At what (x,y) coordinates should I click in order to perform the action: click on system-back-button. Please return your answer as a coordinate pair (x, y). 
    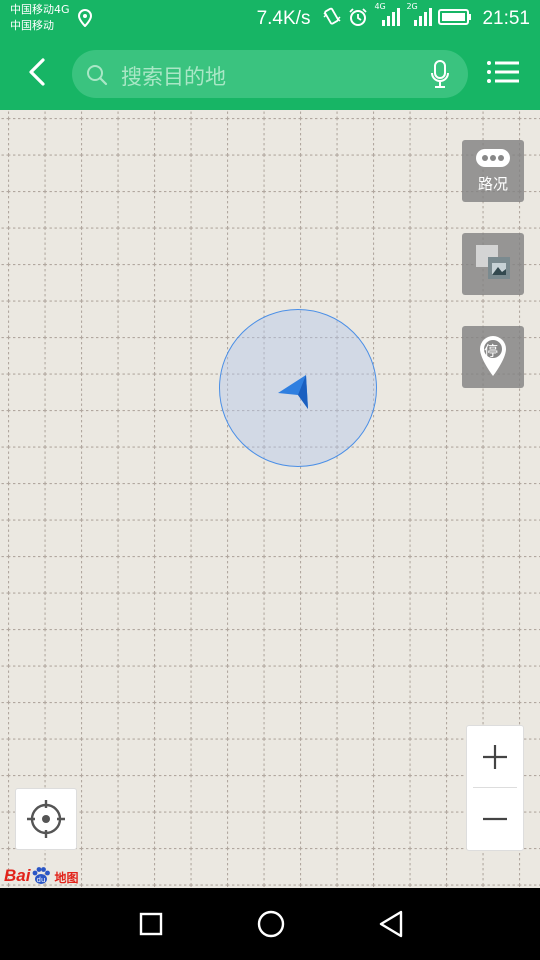
    Looking at the image, I should click on (391, 924).